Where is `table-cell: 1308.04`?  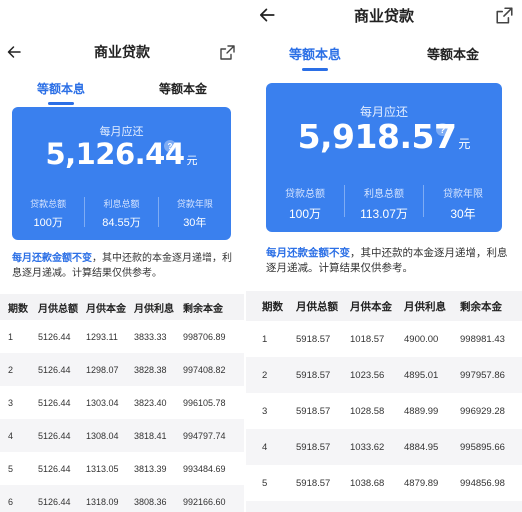 table-cell: 1308.04 is located at coordinates (102, 435).